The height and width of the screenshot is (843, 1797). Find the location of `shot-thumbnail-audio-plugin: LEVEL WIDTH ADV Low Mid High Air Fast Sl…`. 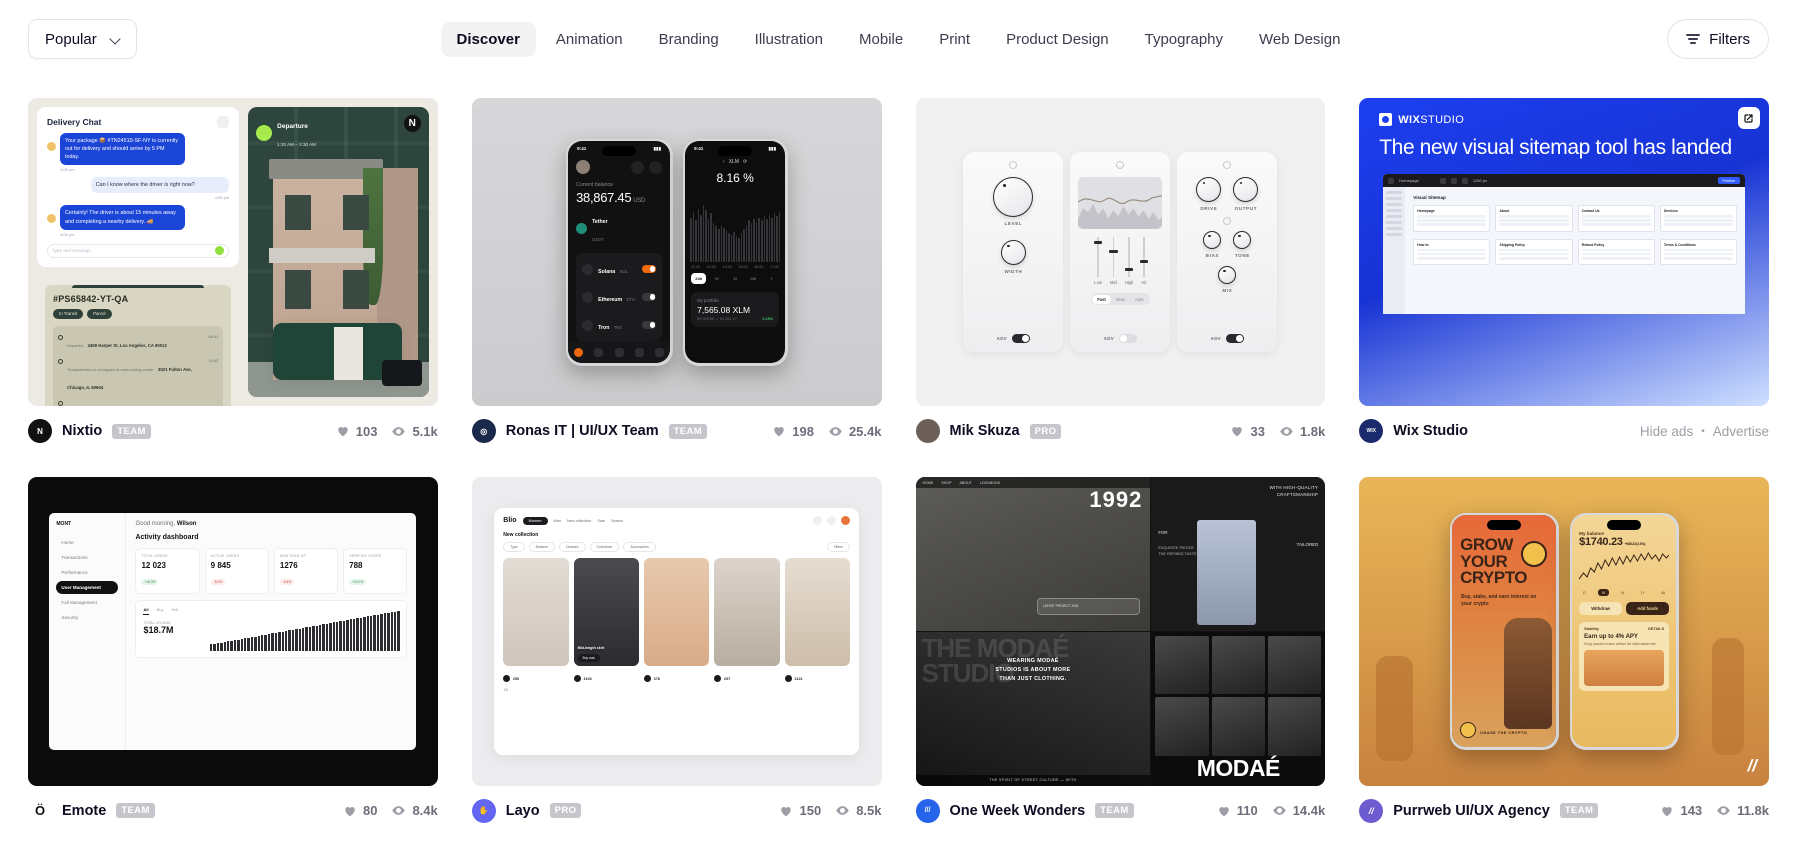

shot-thumbnail-audio-plugin: LEVEL WIDTH ADV Low Mid High Air Fast Sl… is located at coordinates (1120, 252).